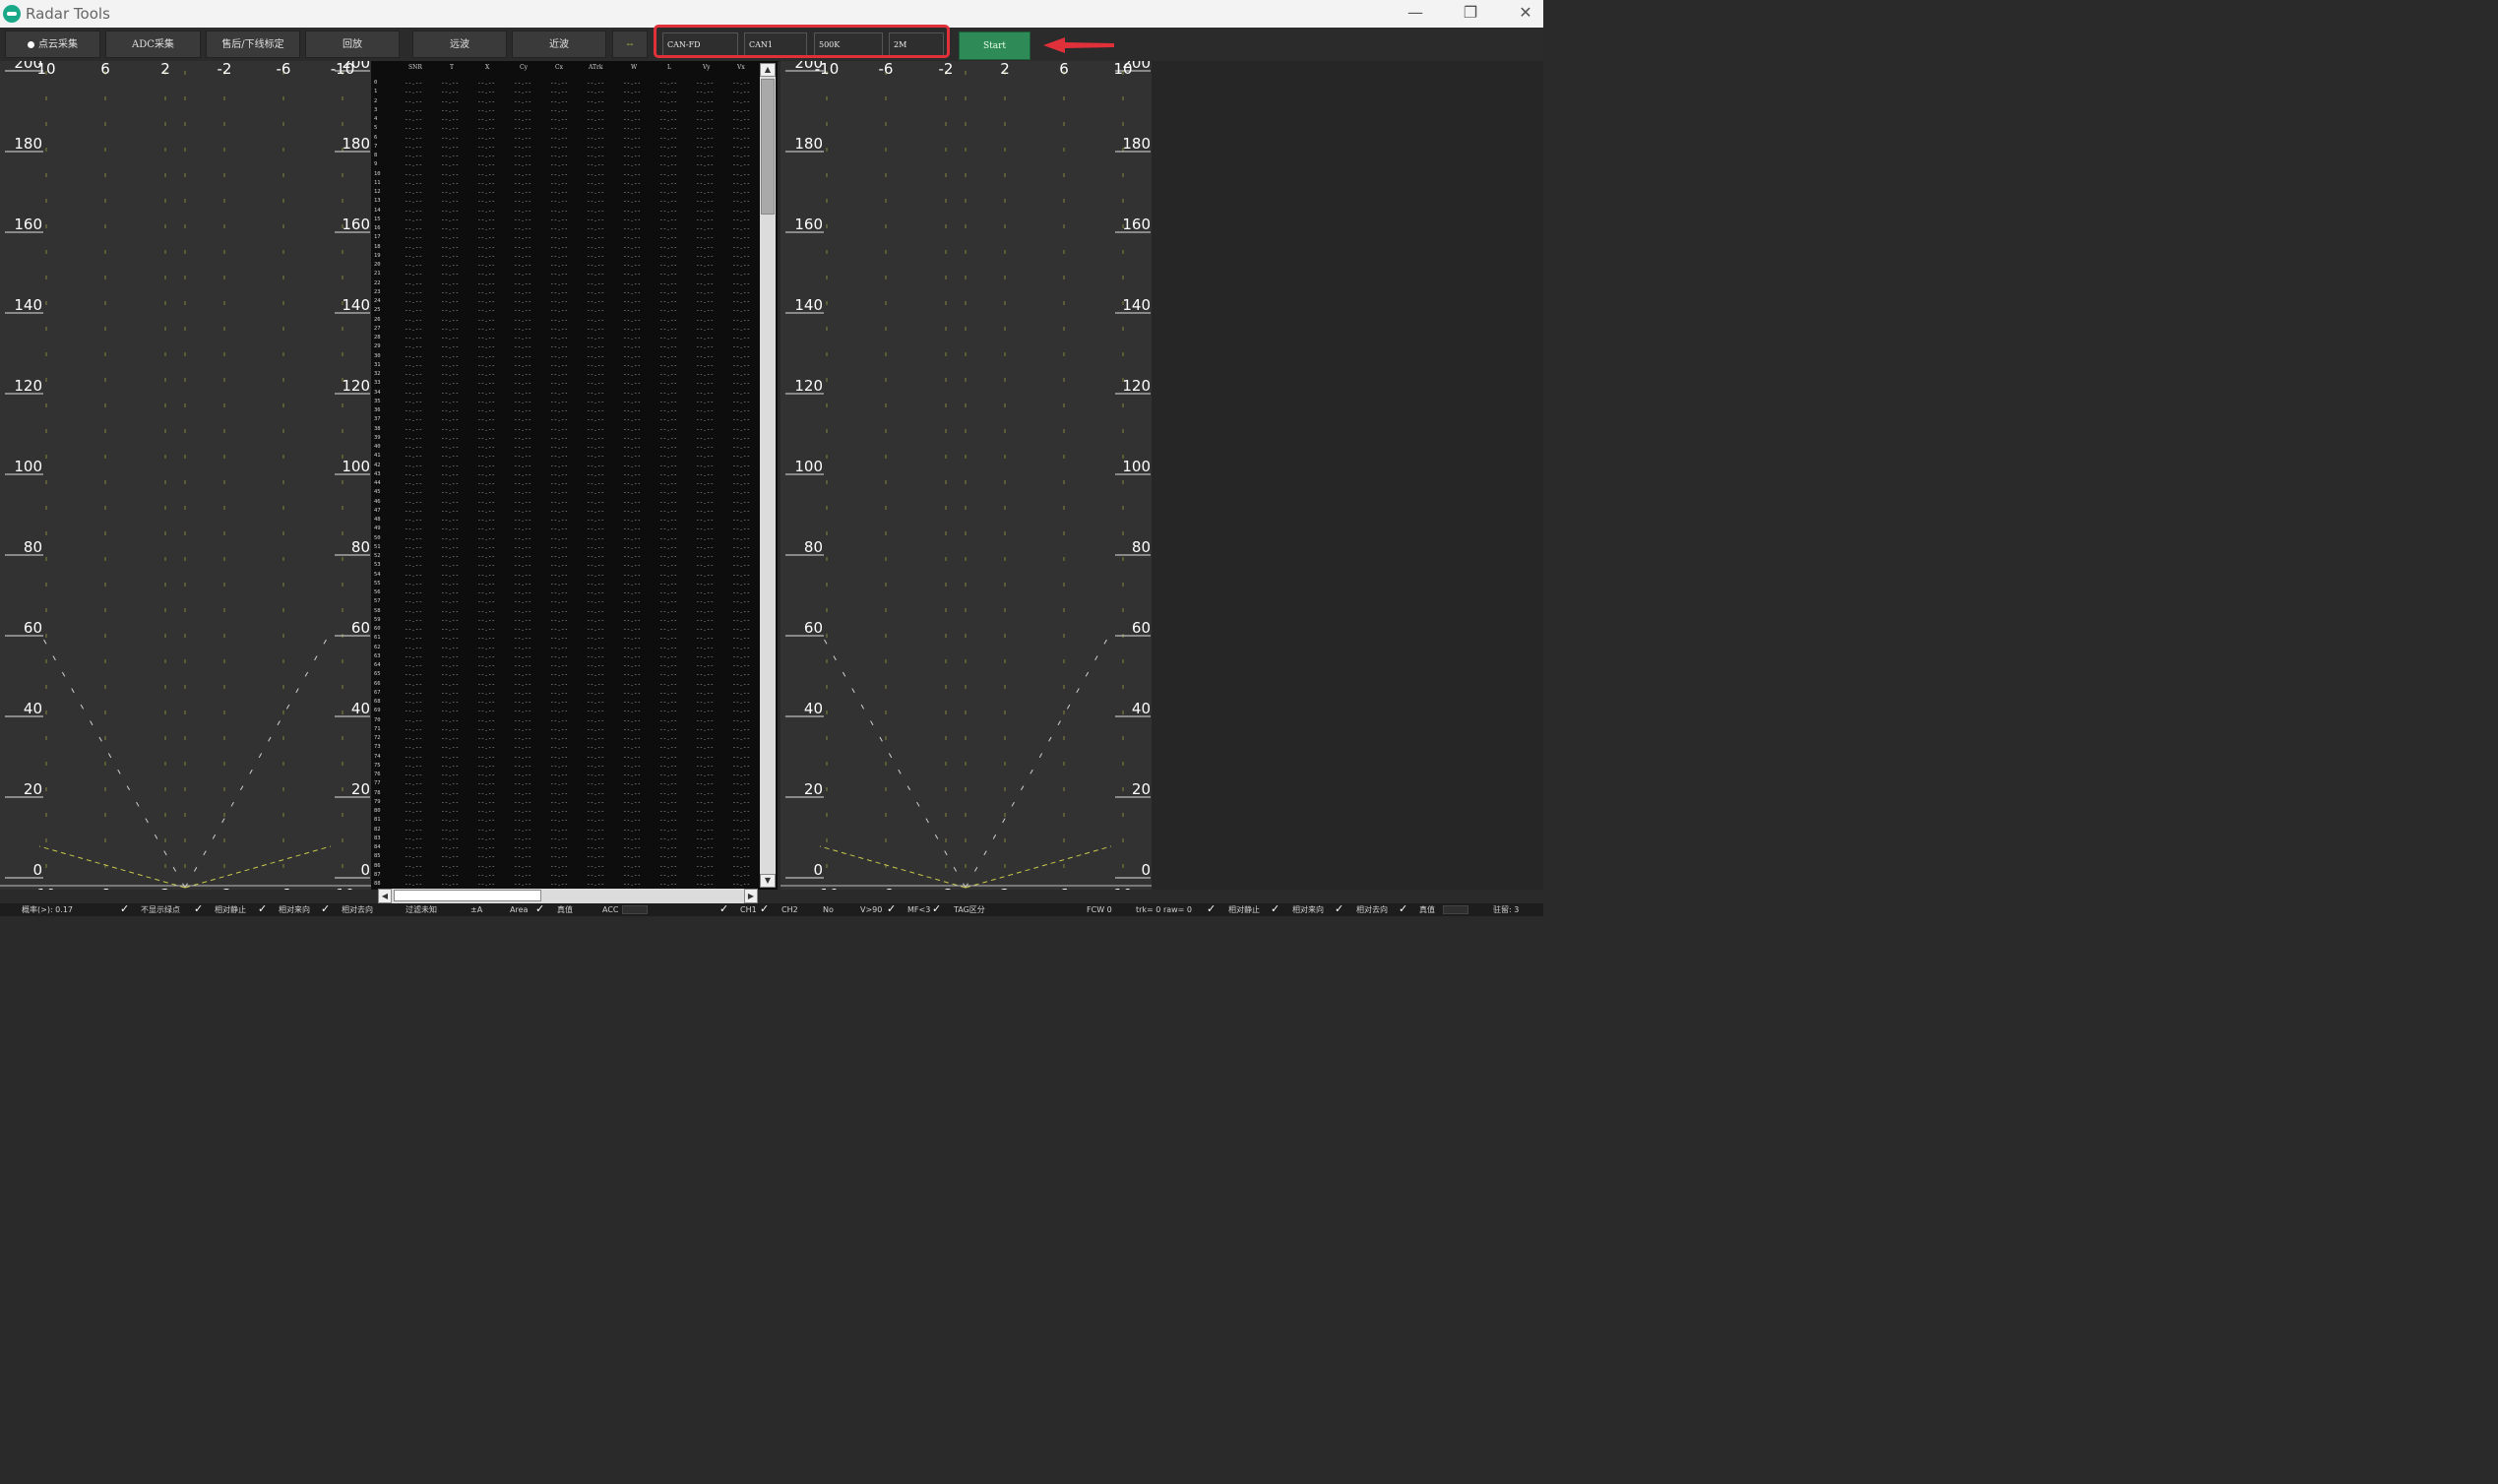  I want to click on horizontal-scroll-thumb, so click(467, 896).